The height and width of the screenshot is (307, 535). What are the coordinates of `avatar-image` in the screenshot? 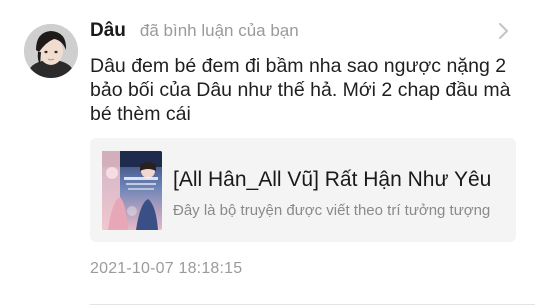 It's located at (51, 51).